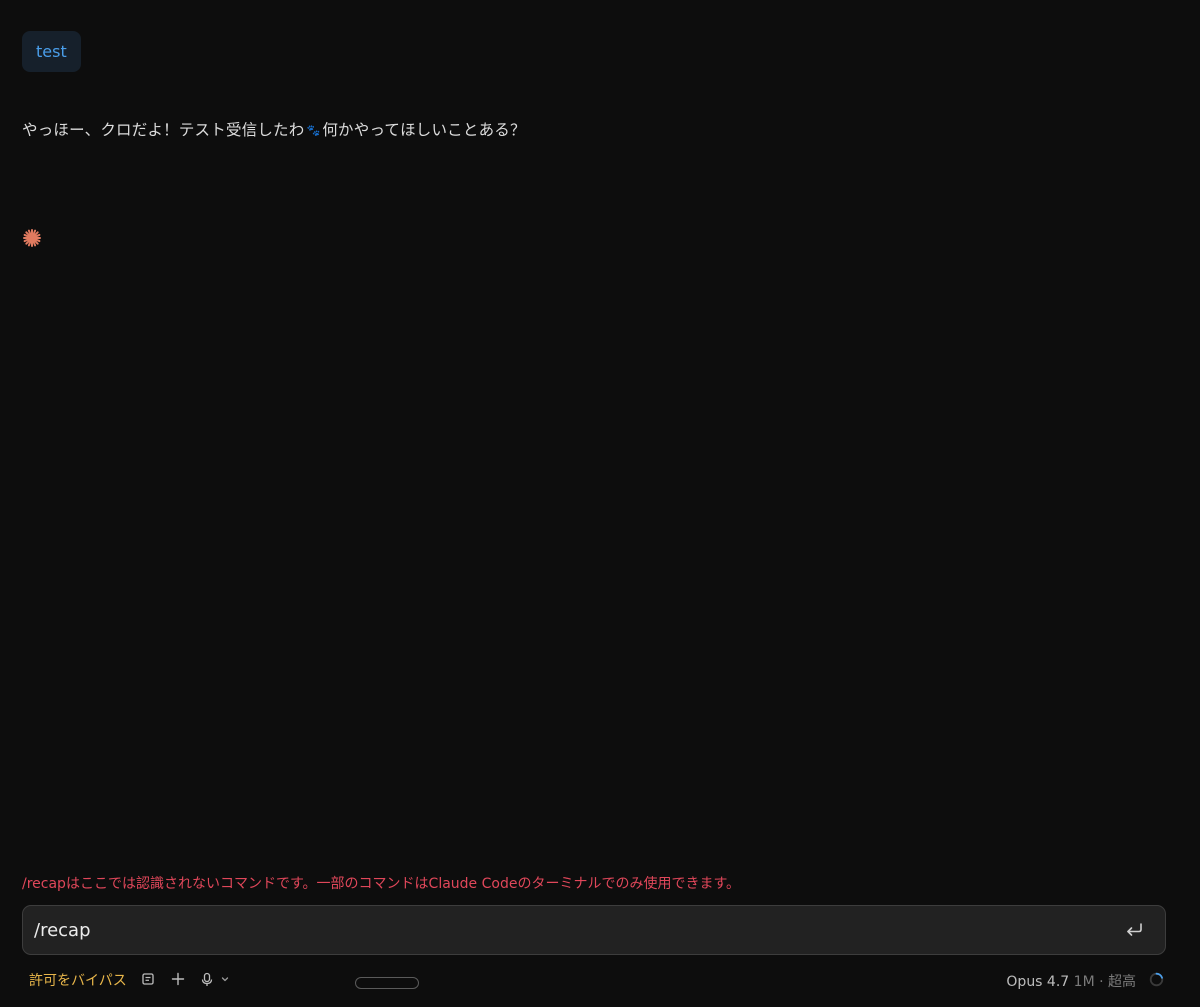 The width and height of the screenshot is (1200, 1007). Describe the element at coordinates (178, 979) in the screenshot. I see `plus-icon` at that location.